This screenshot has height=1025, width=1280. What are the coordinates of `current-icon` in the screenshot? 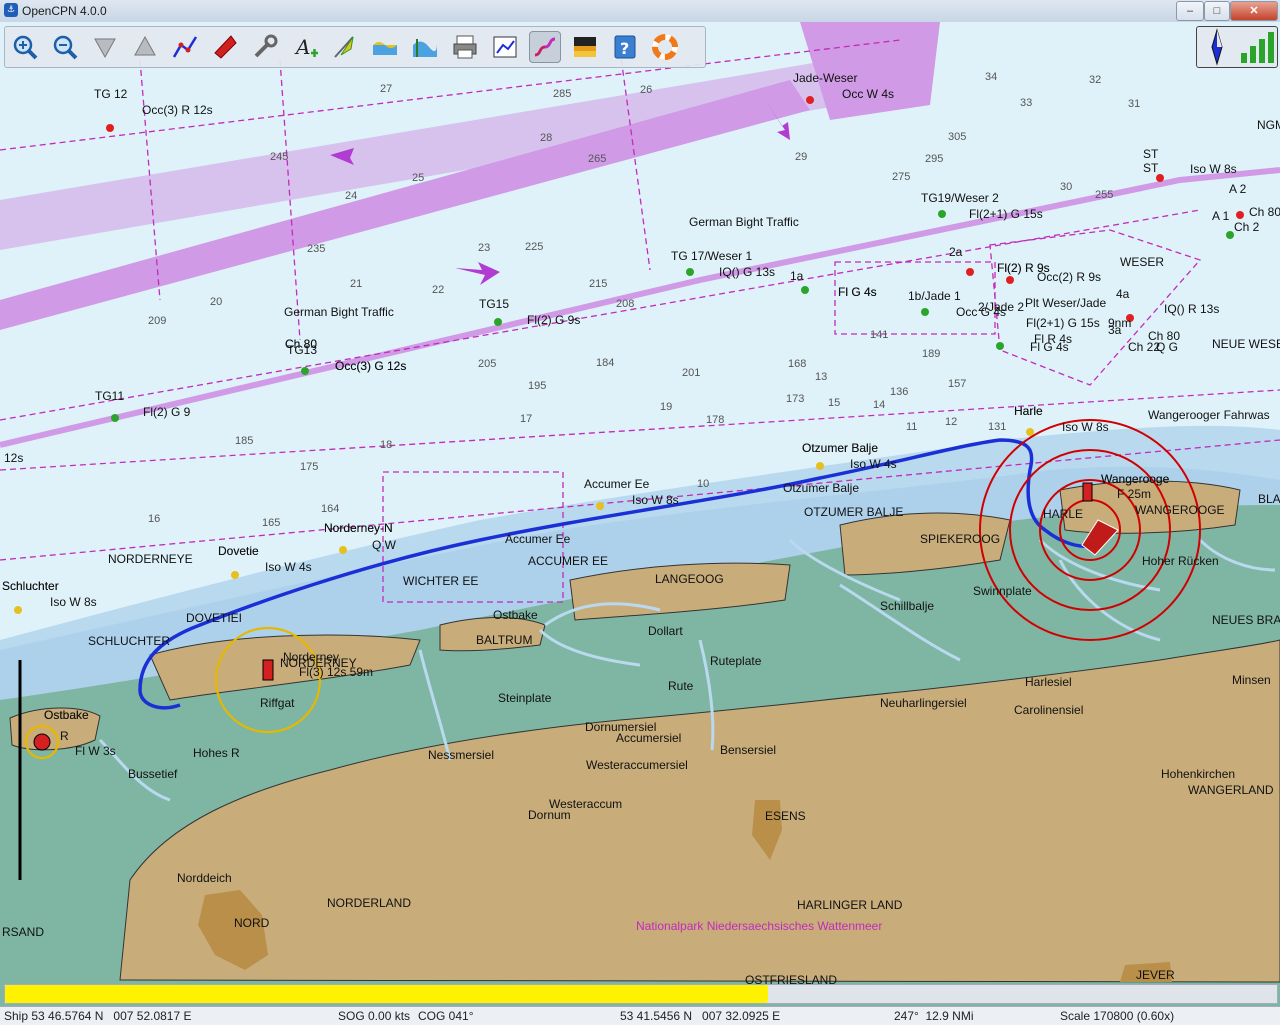 It's located at (345, 47).